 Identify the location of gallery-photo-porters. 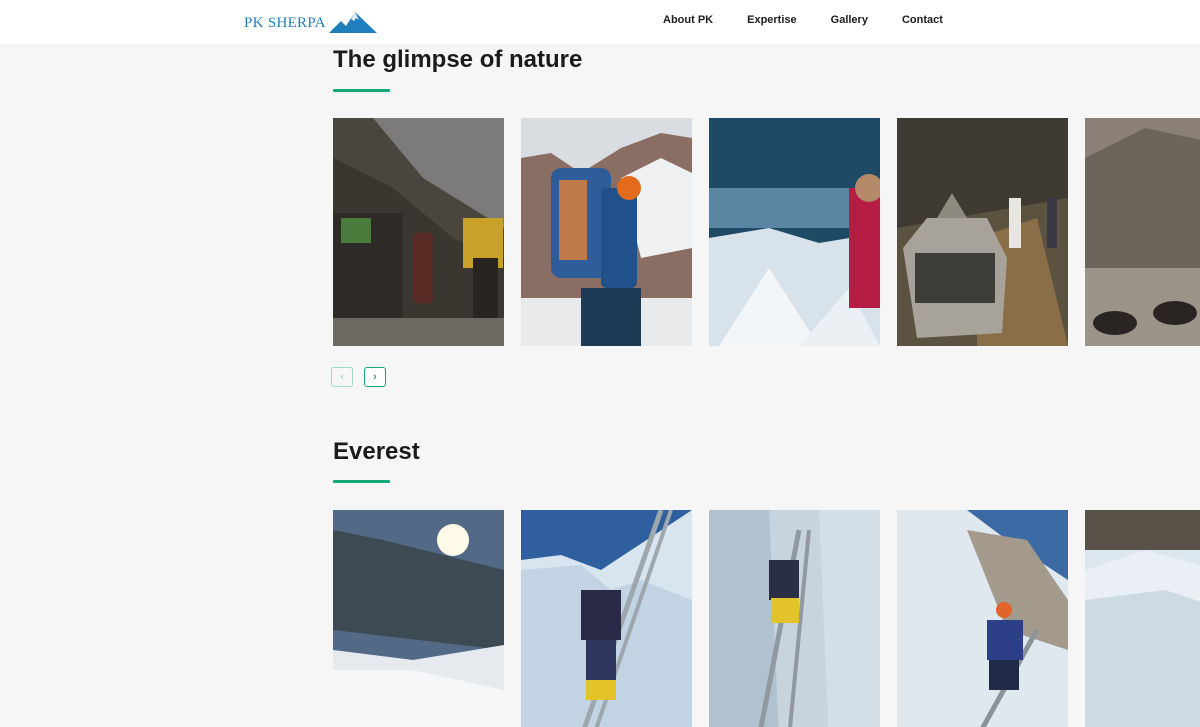
(418, 232).